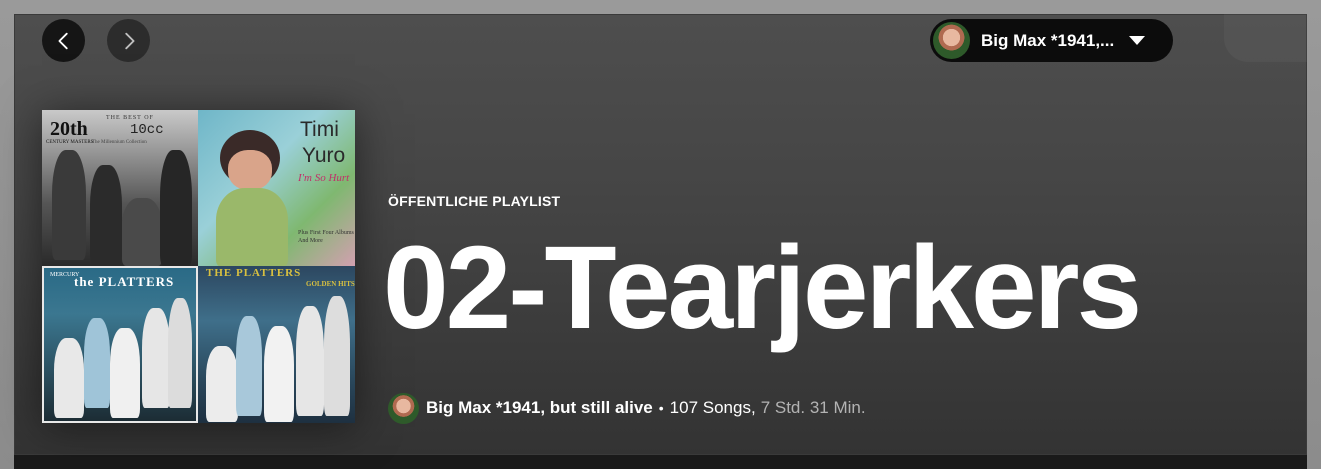 This screenshot has width=1321, height=469. Describe the element at coordinates (1137, 40) in the screenshot. I see `caret-down-icon` at that location.